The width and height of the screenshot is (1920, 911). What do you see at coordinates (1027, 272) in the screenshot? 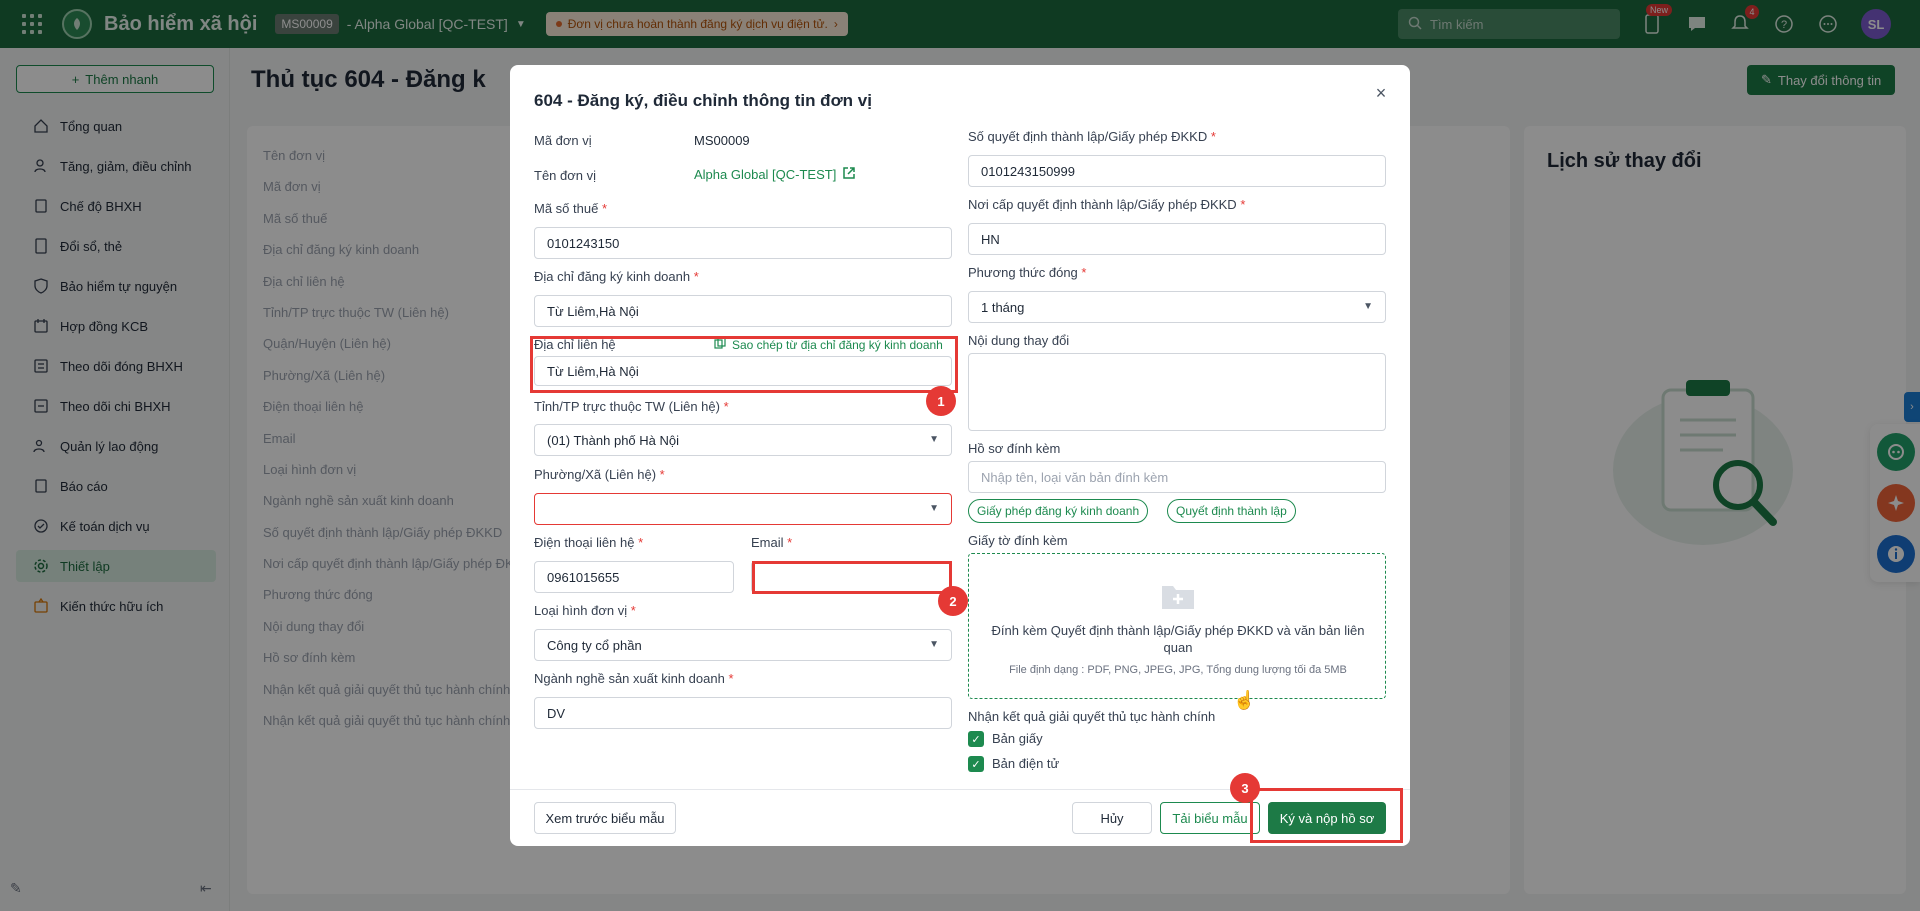
I see `payment-method-label: Phương thức đóng *` at bounding box center [1027, 272].